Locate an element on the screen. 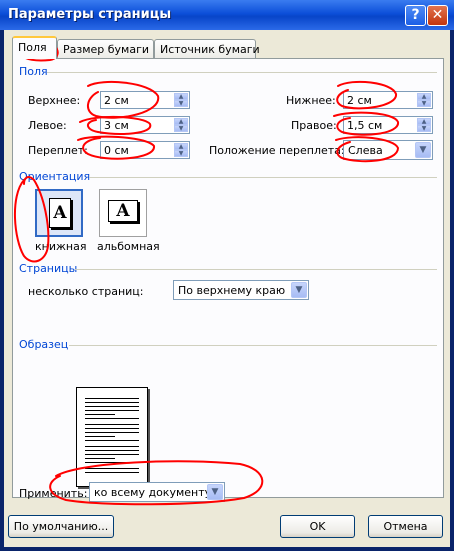  apply-to-select: ко всему документу ▼ is located at coordinates (157, 492).